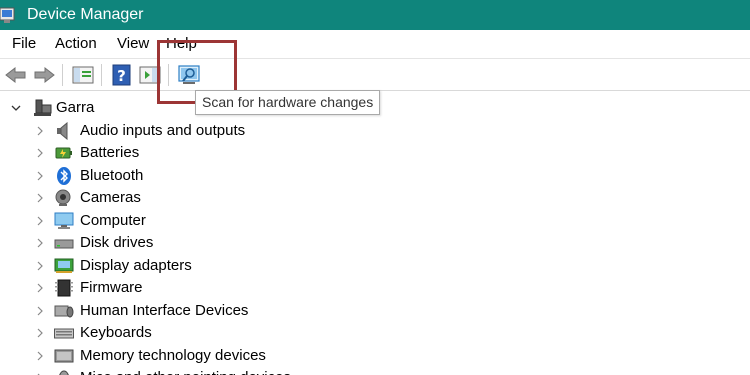  Describe the element at coordinates (112, 175) in the screenshot. I see `tree-item-label: Bluetooth` at that location.